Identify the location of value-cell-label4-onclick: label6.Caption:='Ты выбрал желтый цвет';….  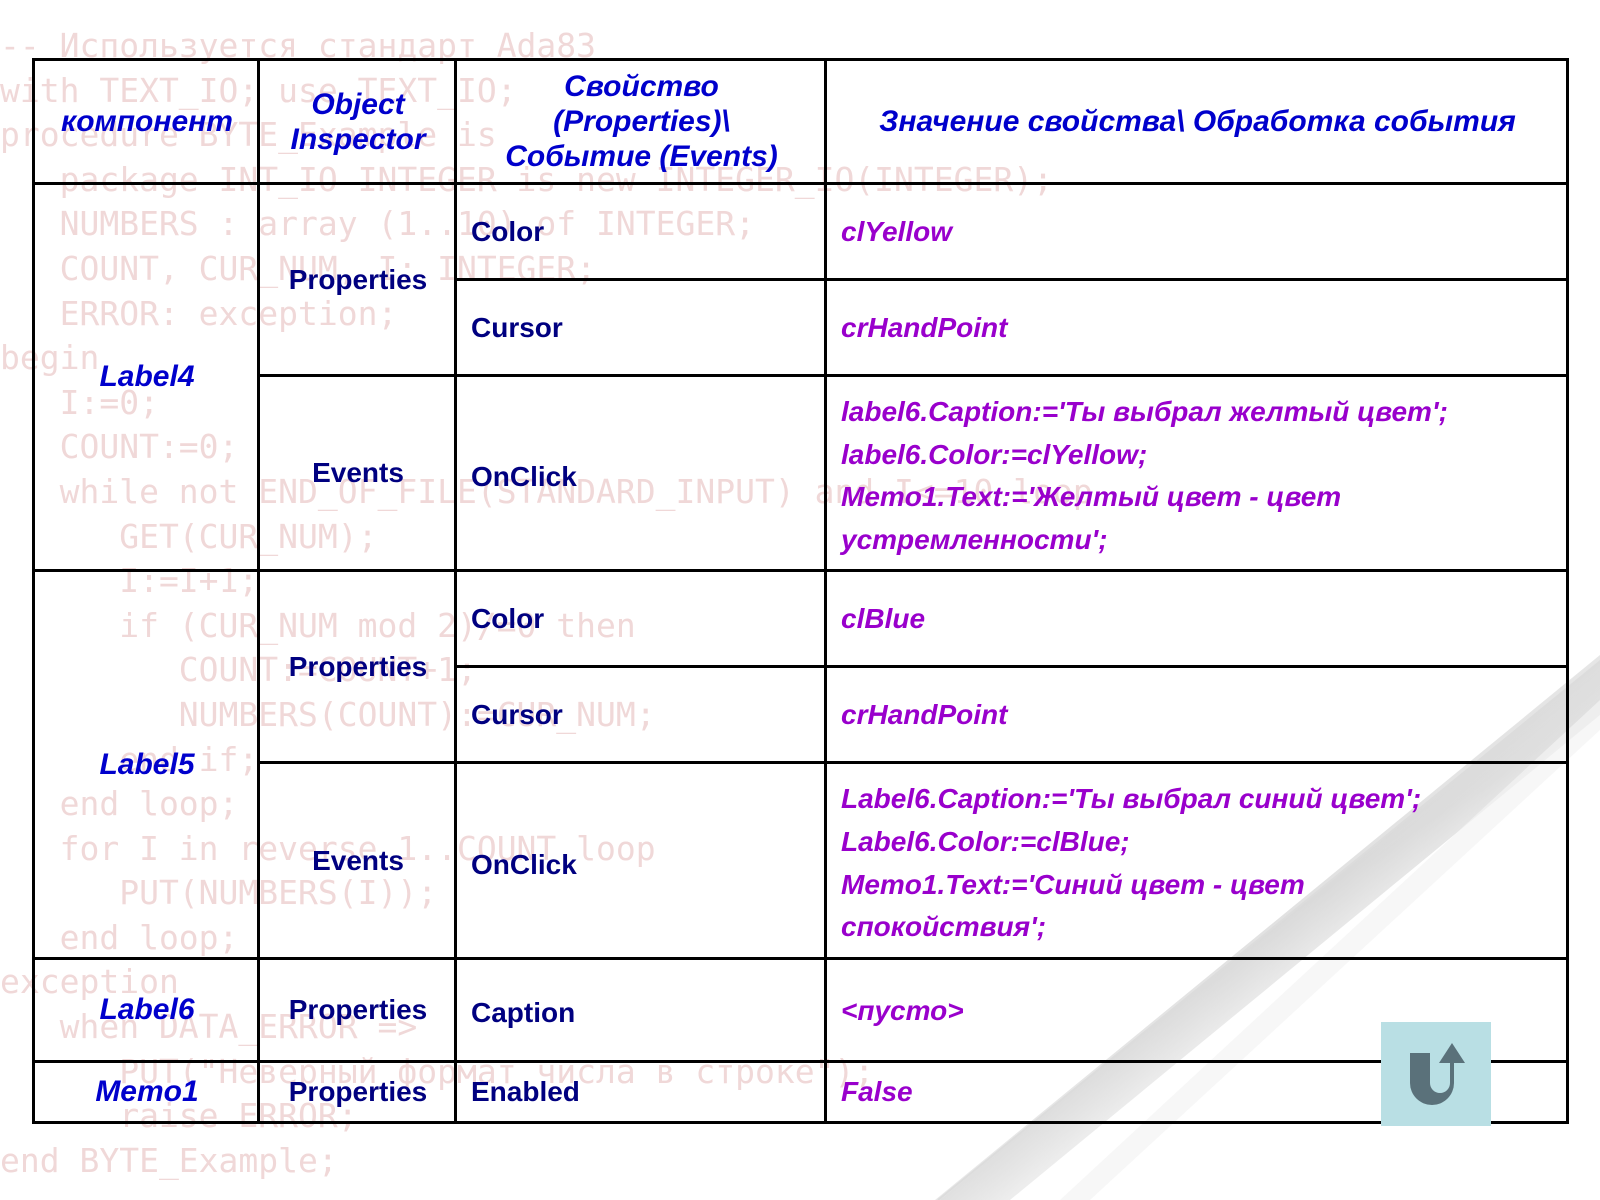
(1196, 473).